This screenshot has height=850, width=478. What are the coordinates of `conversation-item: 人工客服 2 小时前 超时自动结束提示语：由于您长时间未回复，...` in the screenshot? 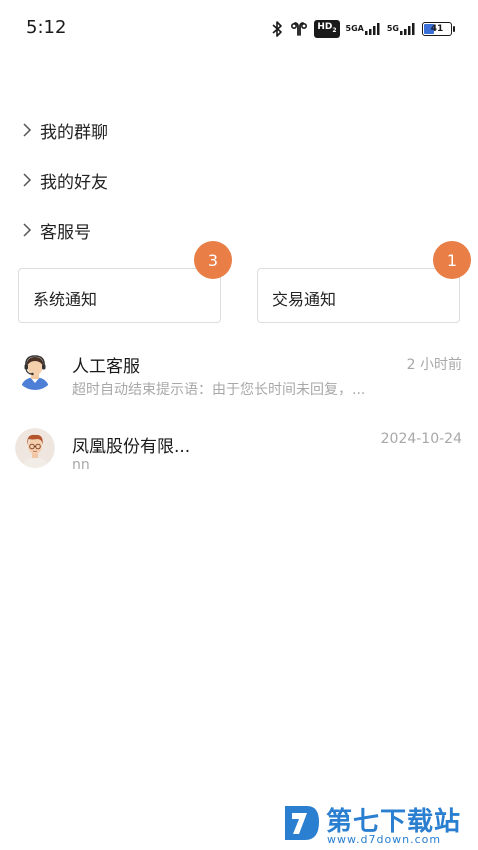 It's located at (239, 375).